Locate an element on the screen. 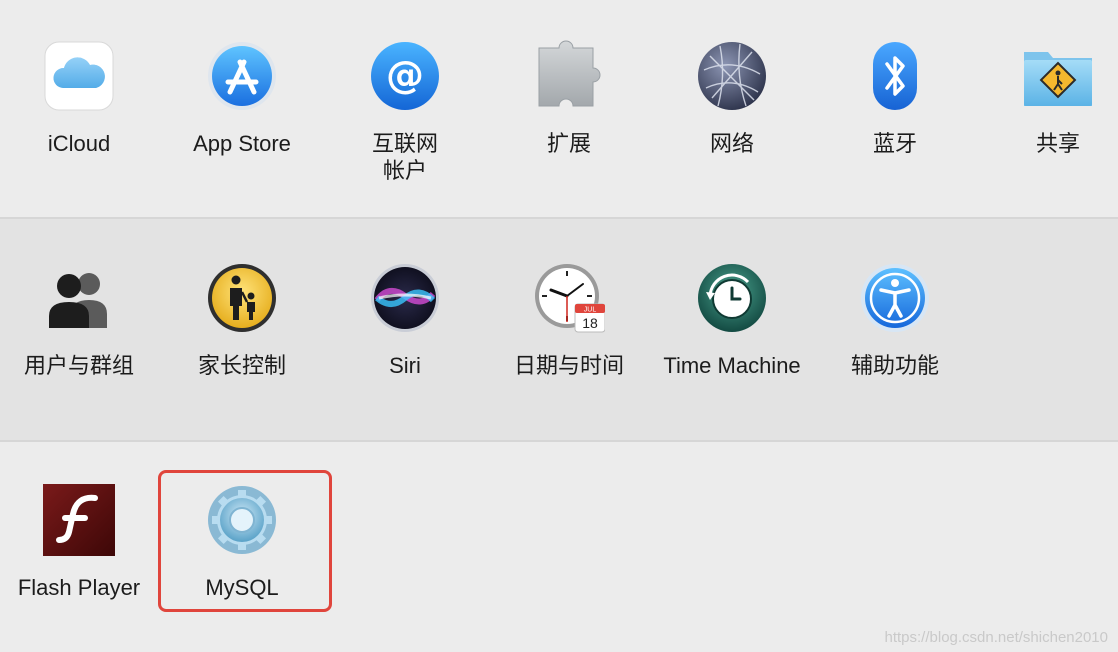 This screenshot has height=652, width=1118. pref-label: Time Machine is located at coordinates (732, 365).